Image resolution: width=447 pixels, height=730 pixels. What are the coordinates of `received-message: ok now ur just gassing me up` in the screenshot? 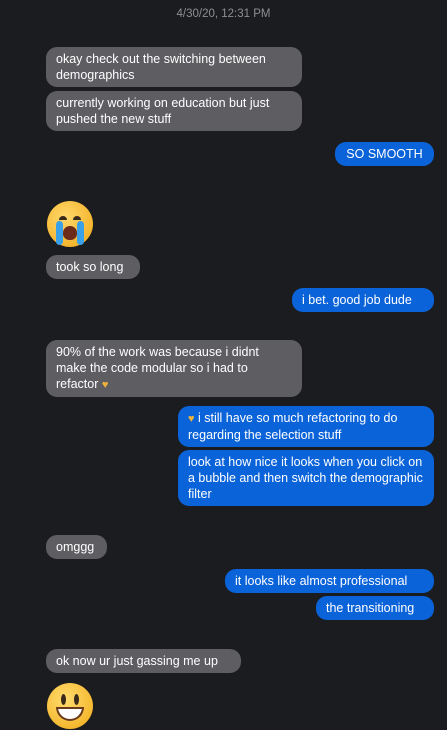 It's located at (143, 661).